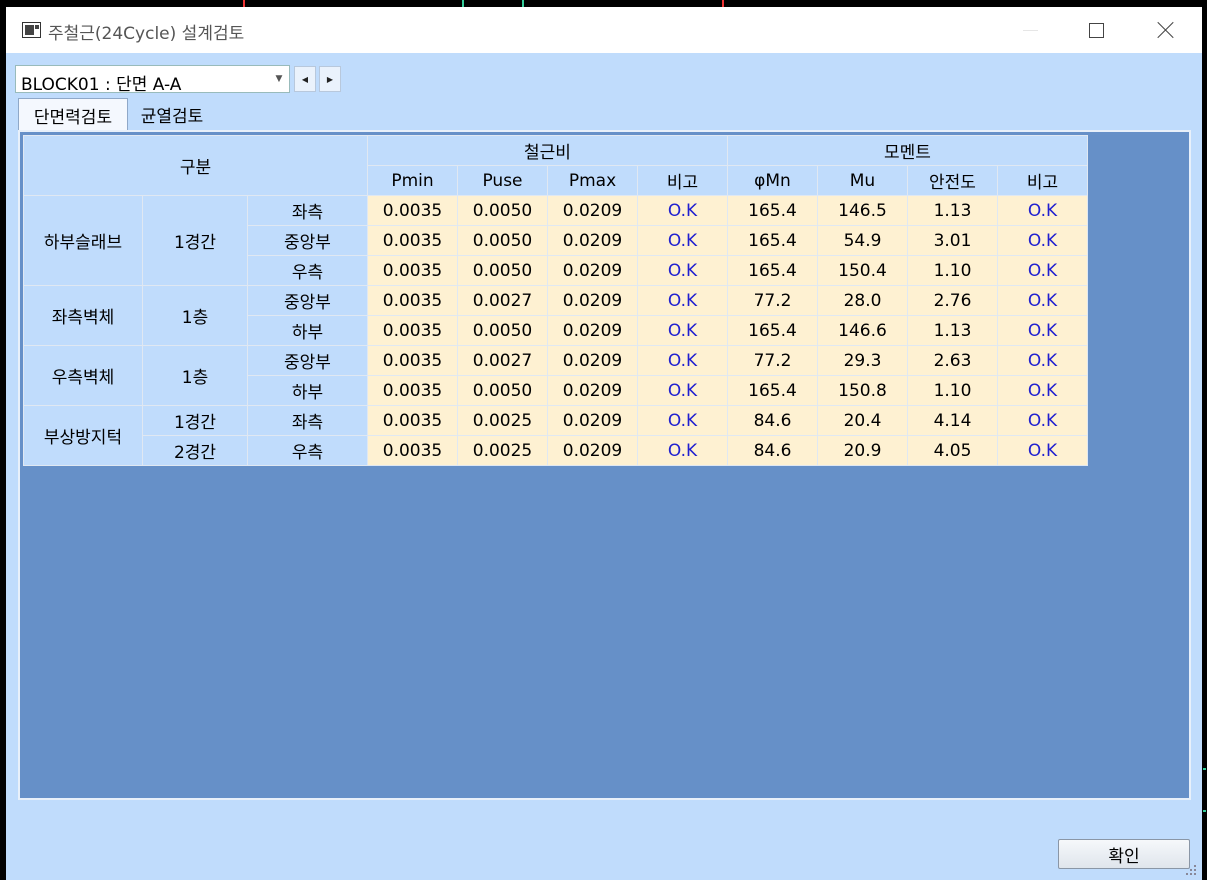  I want to click on background-strip-right, so click(1204, 440).